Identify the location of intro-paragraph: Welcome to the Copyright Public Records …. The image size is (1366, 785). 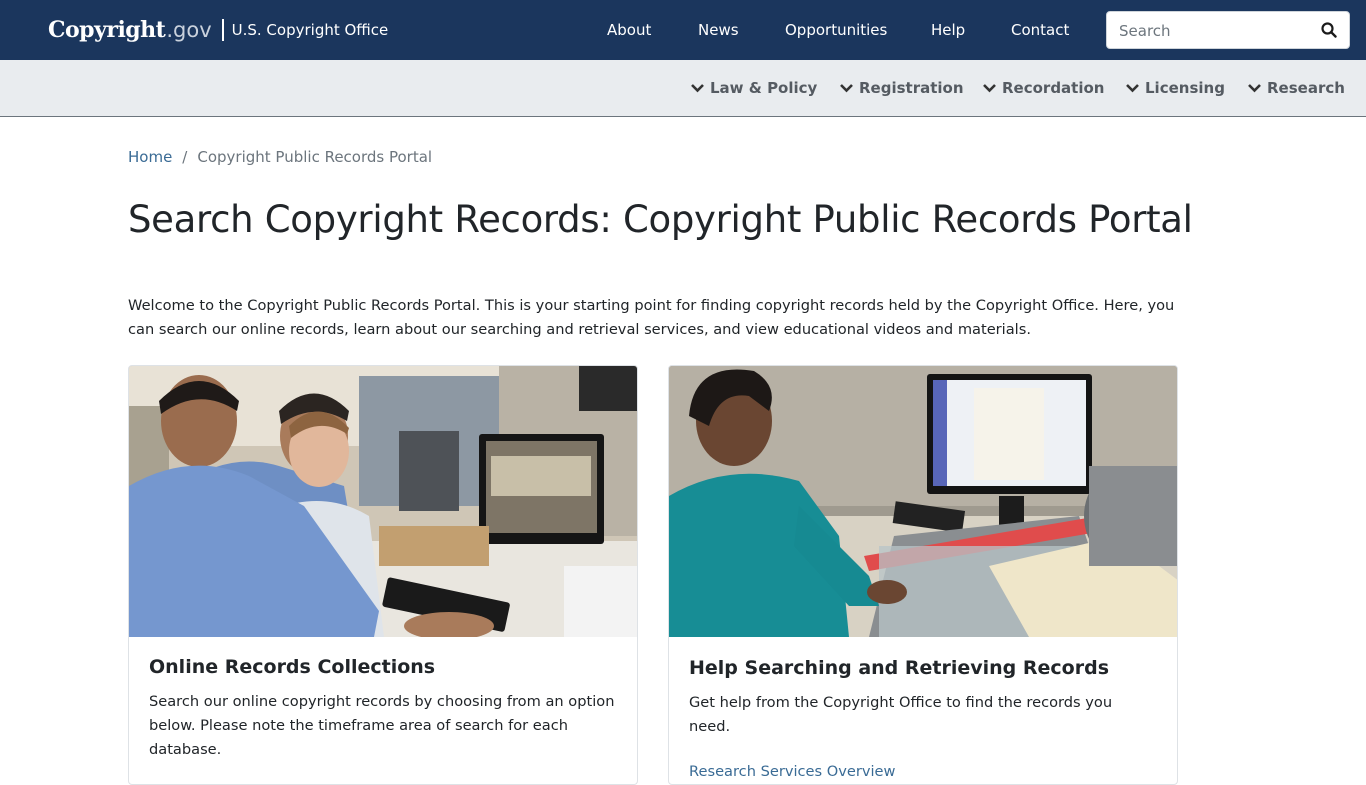
(651, 317).